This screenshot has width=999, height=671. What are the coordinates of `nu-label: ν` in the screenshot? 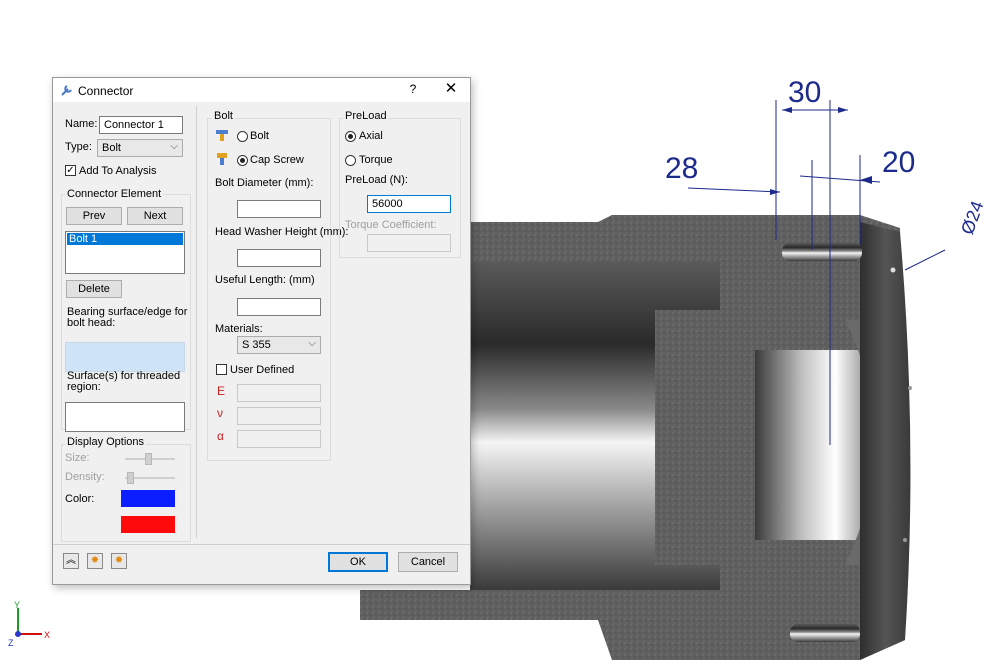 It's located at (220, 413).